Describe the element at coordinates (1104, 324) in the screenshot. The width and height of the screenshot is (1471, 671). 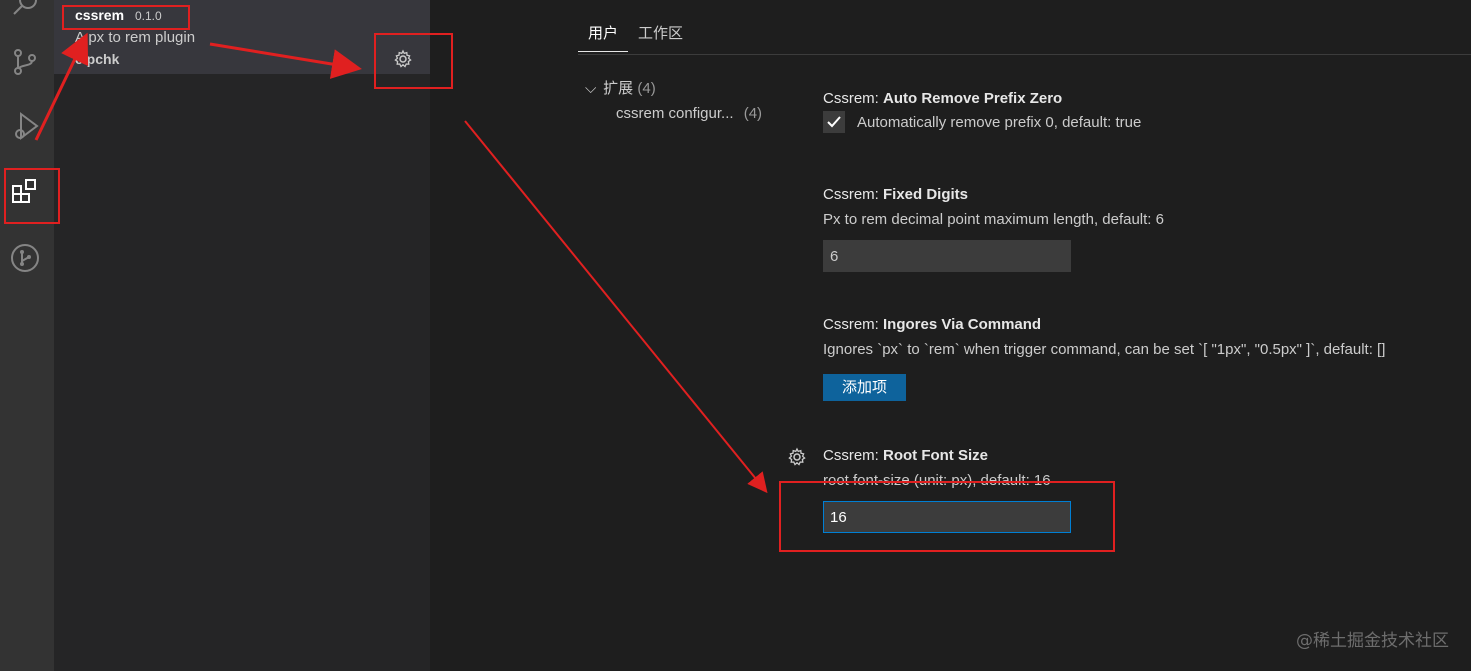
I see `setting-title: Cssrem: Ingores Via Command` at that location.